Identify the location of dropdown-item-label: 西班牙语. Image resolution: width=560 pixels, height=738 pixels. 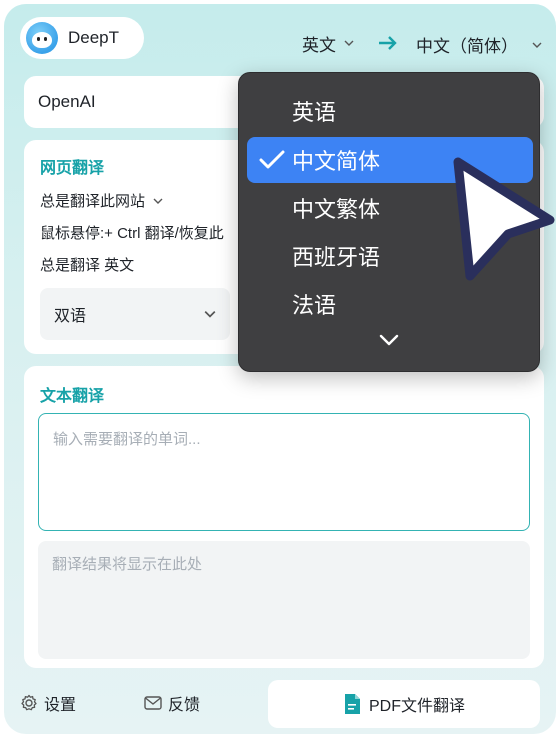
(336, 257).